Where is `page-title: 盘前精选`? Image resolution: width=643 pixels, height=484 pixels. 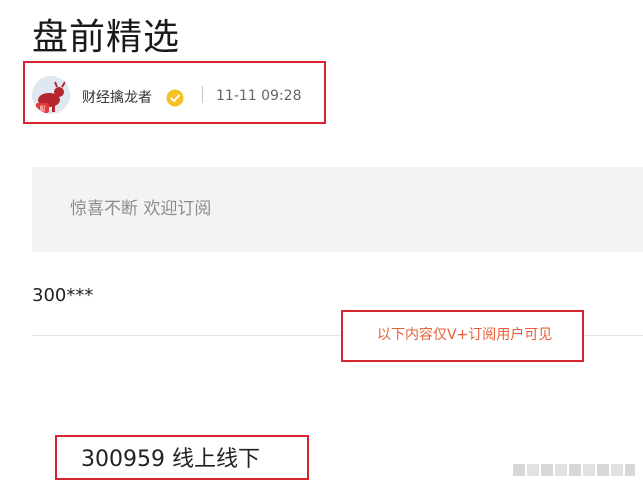
page-title: 盘前精选 is located at coordinates (106, 37).